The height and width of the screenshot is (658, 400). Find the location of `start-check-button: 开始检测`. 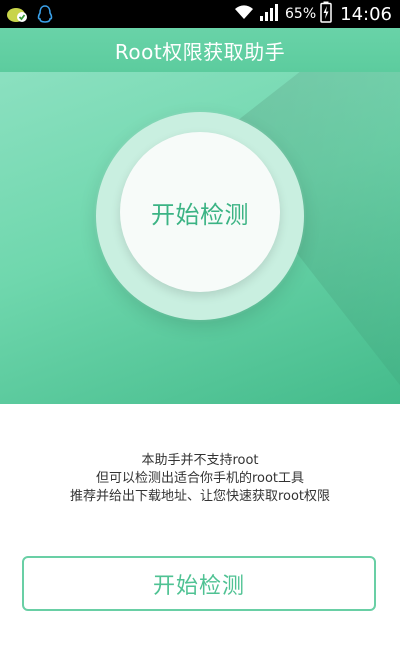

start-check-button: 开始检测 is located at coordinates (199, 583).